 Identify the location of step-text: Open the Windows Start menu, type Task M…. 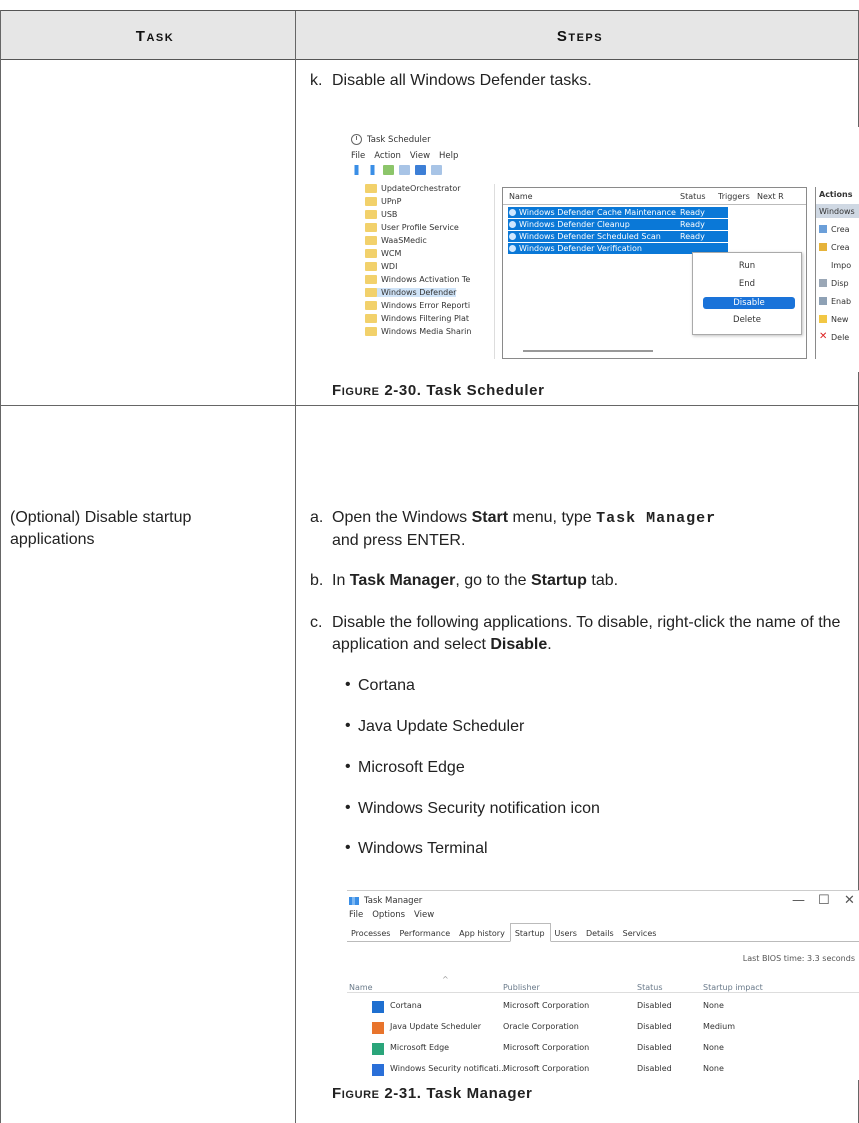
(595, 529).